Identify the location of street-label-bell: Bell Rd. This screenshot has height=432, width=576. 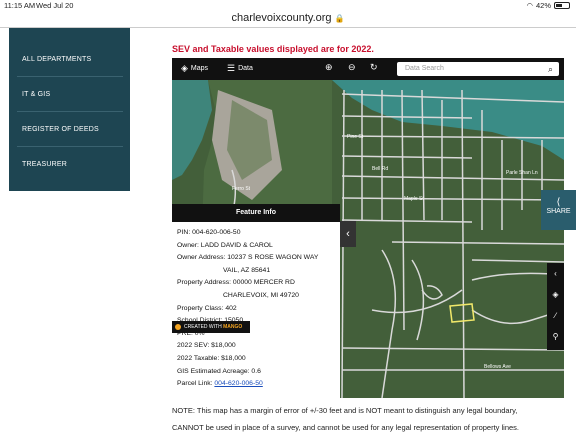
(380, 169).